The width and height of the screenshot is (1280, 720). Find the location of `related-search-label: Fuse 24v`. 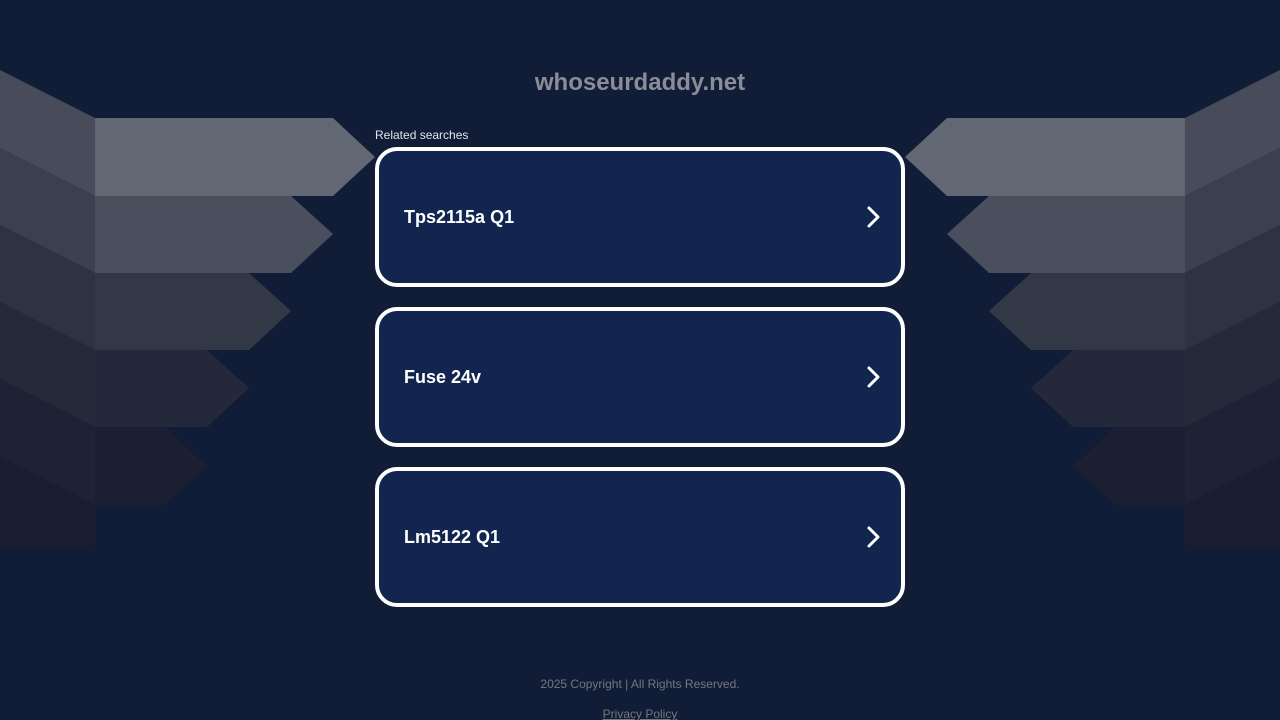

related-search-label: Fuse 24v is located at coordinates (443, 376).